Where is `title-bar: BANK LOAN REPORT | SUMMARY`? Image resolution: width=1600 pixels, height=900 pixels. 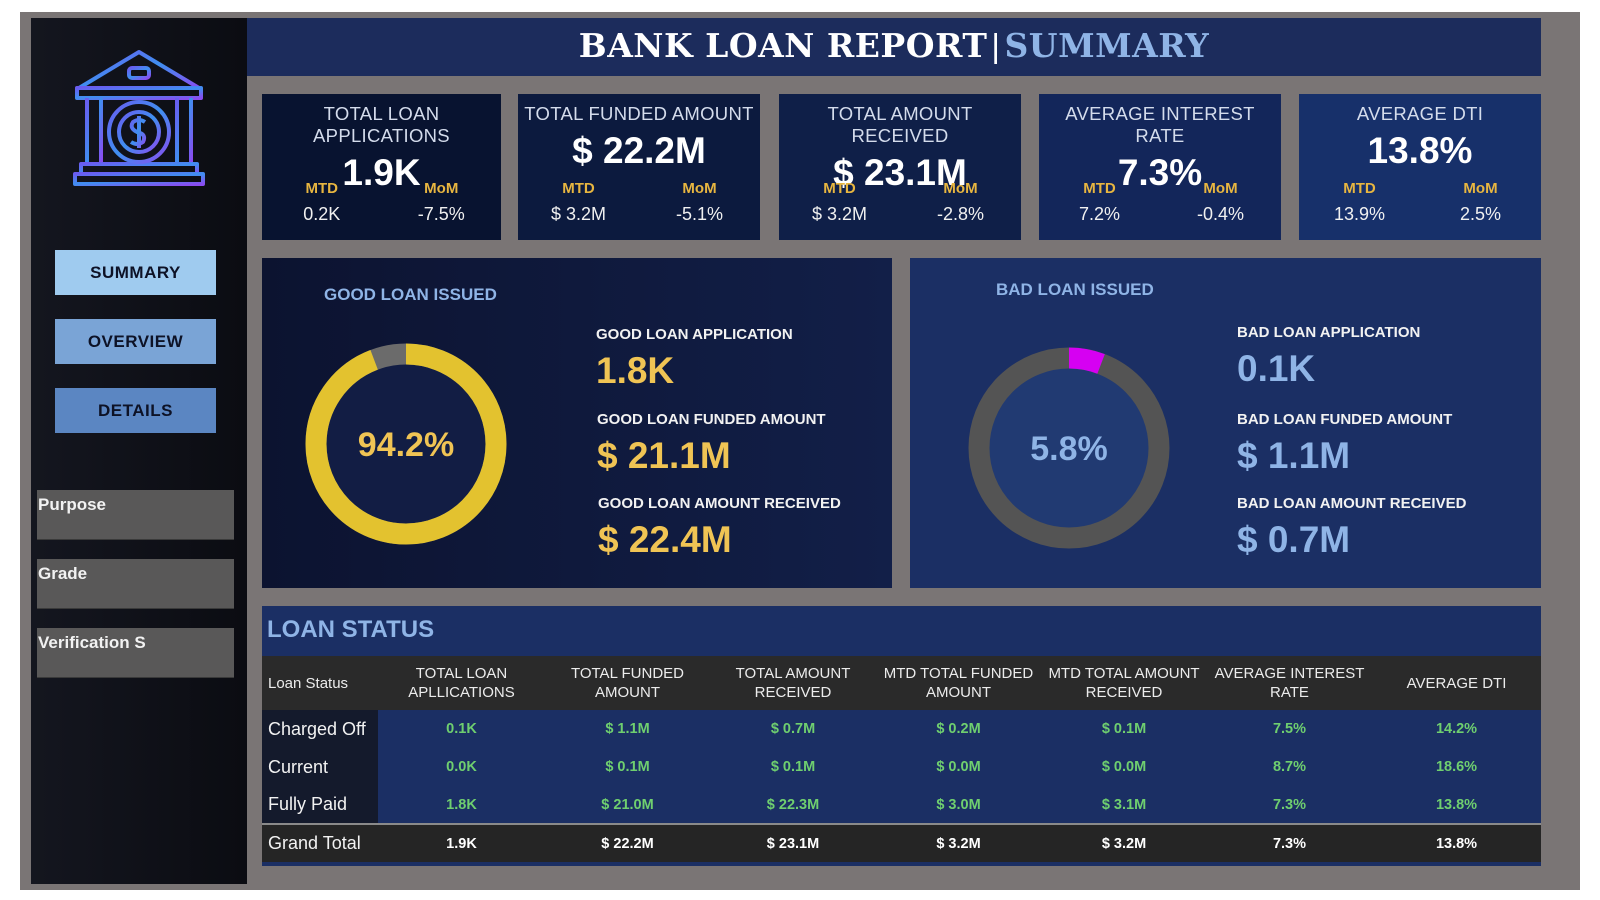
title-bar: BANK LOAN REPORT | SUMMARY is located at coordinates (894, 47).